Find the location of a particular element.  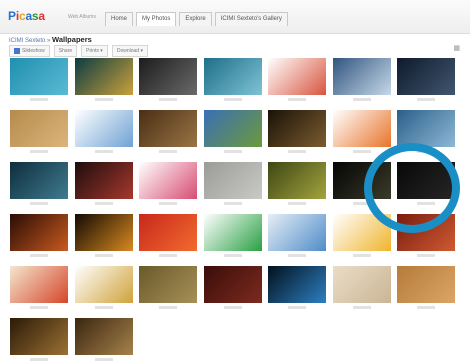

photo-thumbnail-colored-pencils is located at coordinates (39, 284).